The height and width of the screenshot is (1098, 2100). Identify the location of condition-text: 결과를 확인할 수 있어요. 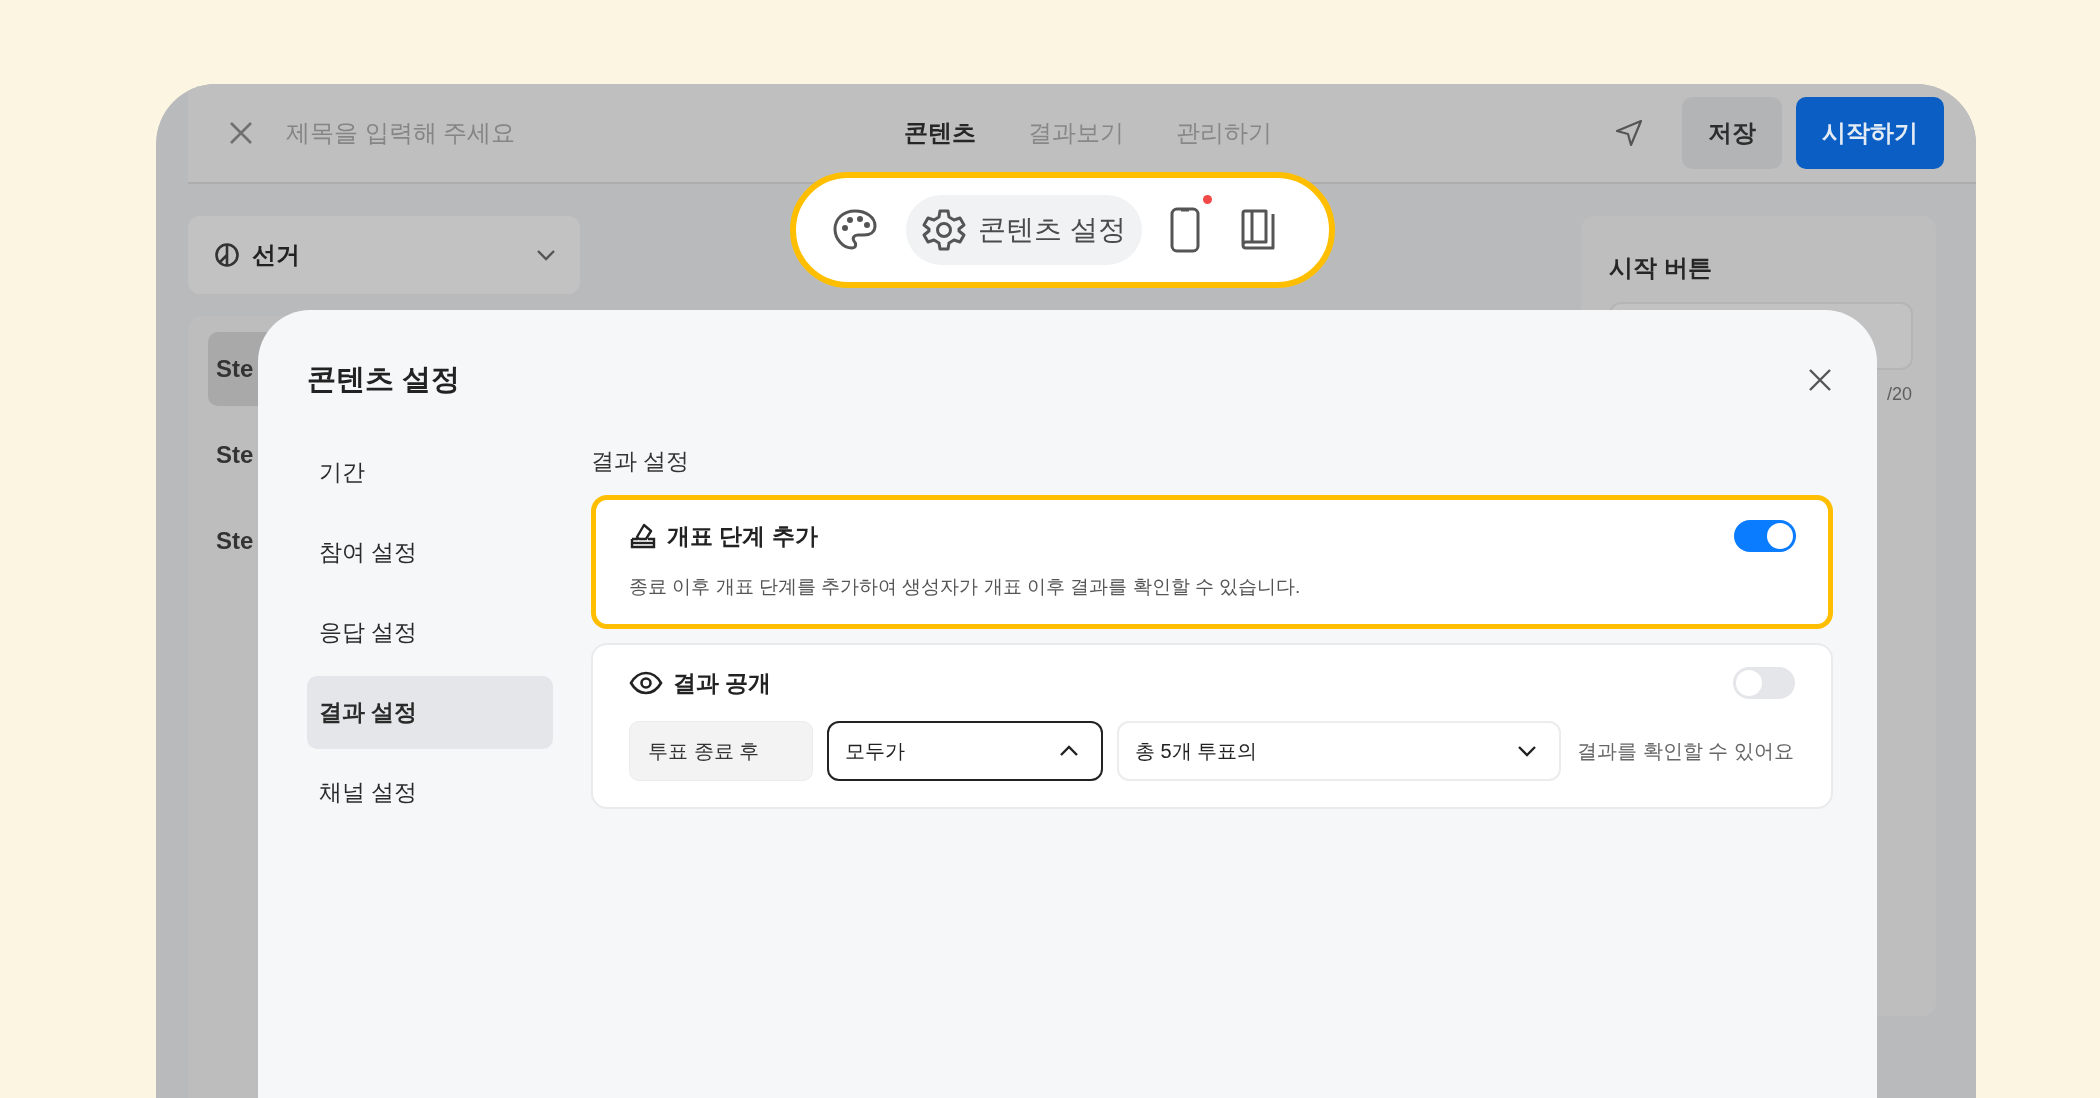
(1685, 751).